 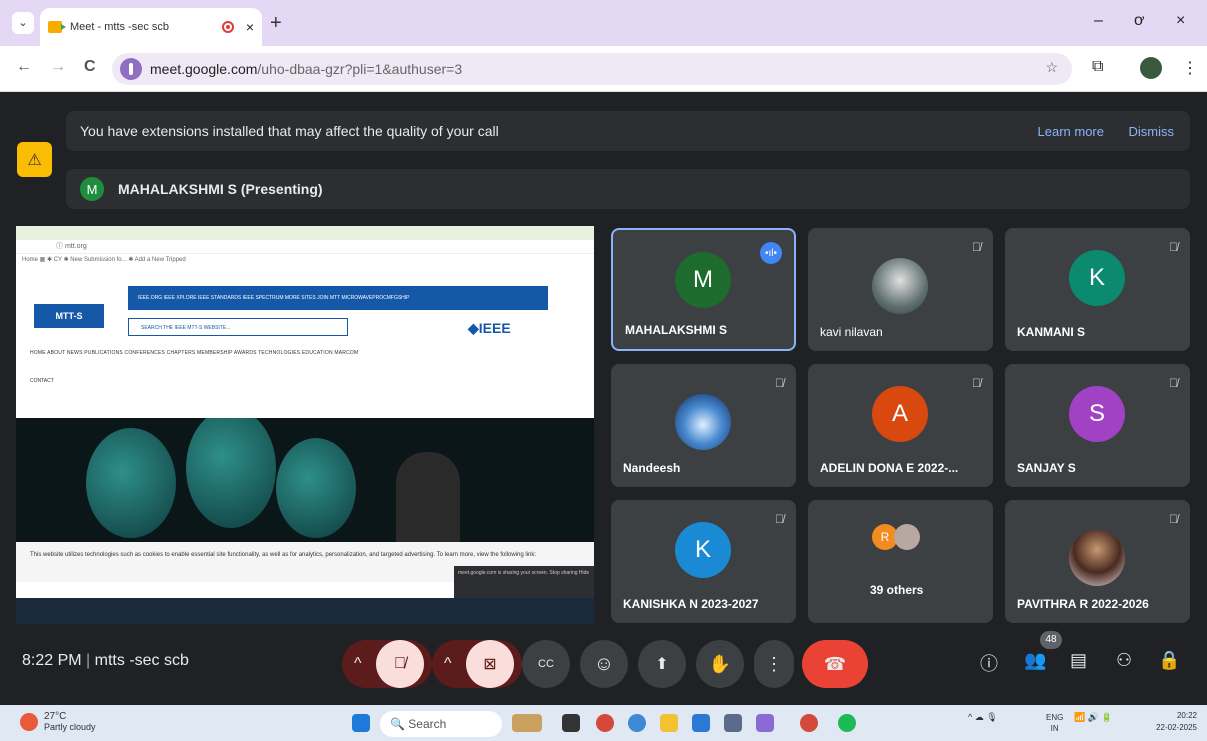 What do you see at coordinates (897, 590) in the screenshot?
I see `others-label: 39 others` at bounding box center [897, 590].